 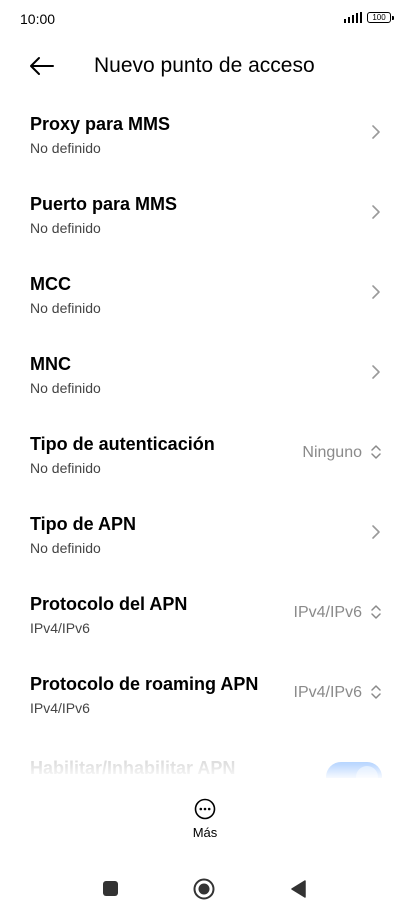 I want to click on app-header: Nuevo punto de acceso, so click(x=205, y=68).